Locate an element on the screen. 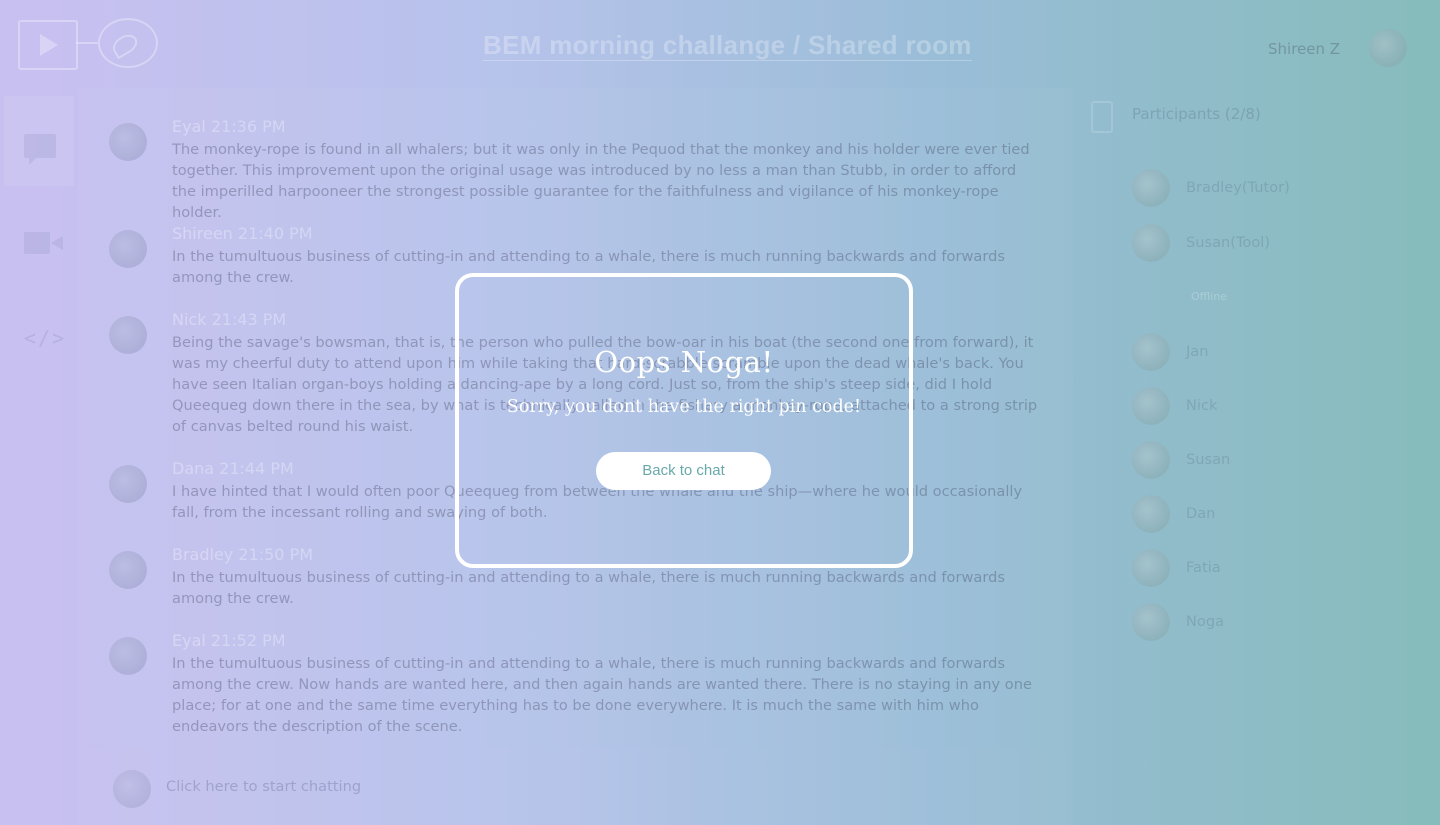 This screenshot has width=1440, height=825. modal-message: Sorry, you dont have the right pin code! is located at coordinates (684, 407).